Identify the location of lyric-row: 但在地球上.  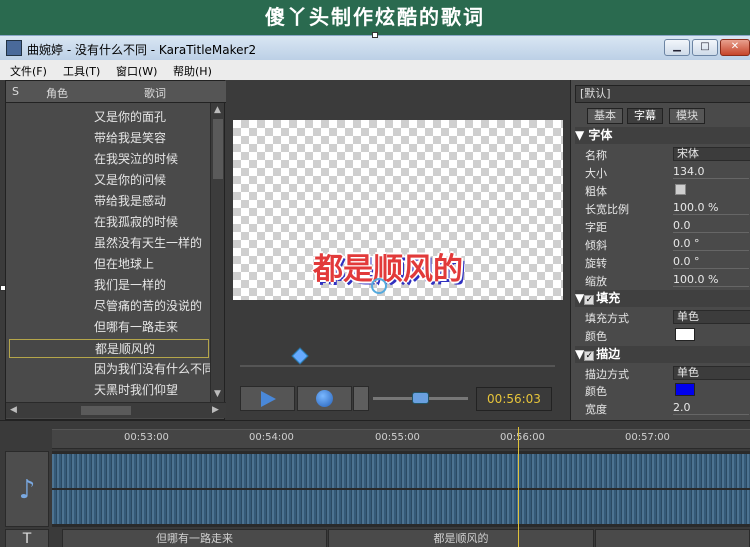
(154, 263).